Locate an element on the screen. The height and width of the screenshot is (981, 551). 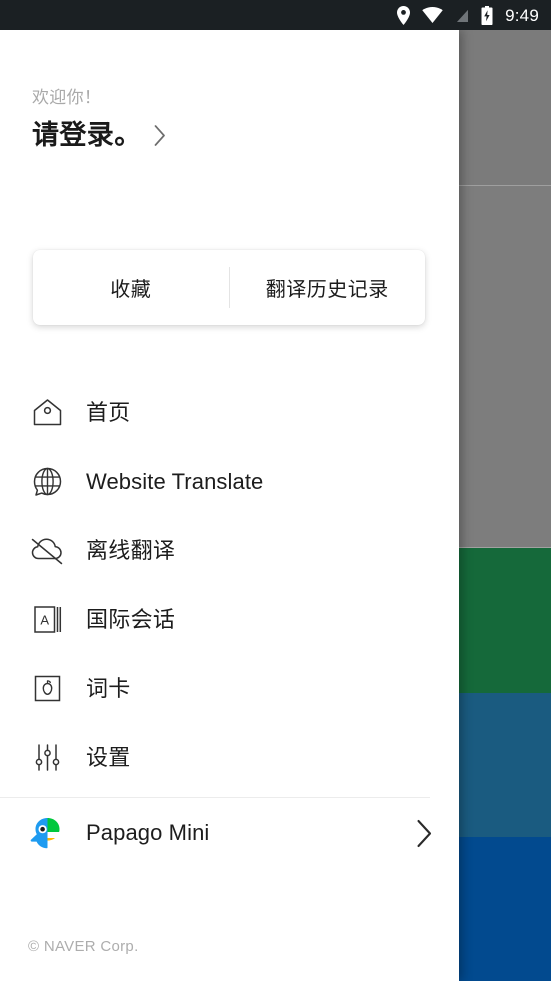
menu-item-home: 首页 is located at coordinates (229, 412).